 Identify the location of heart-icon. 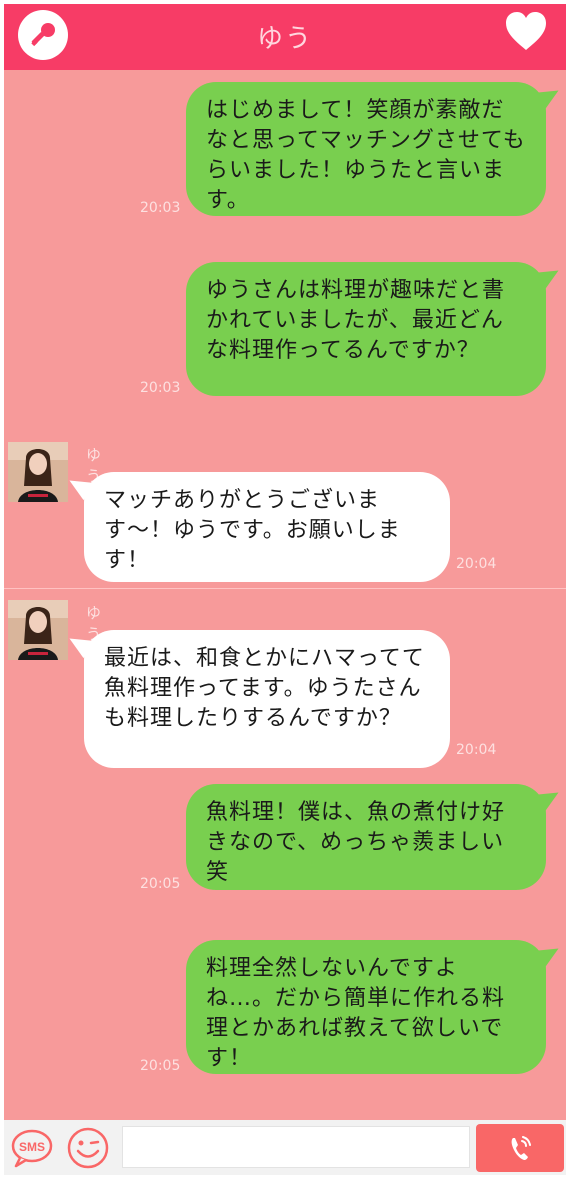
(526, 31).